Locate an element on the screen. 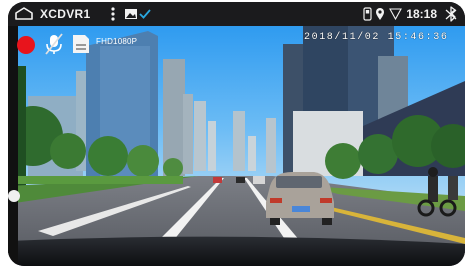 Image resolution: width=467 pixels, height=269 pixels. hedge is located at coordinates (95, 180).